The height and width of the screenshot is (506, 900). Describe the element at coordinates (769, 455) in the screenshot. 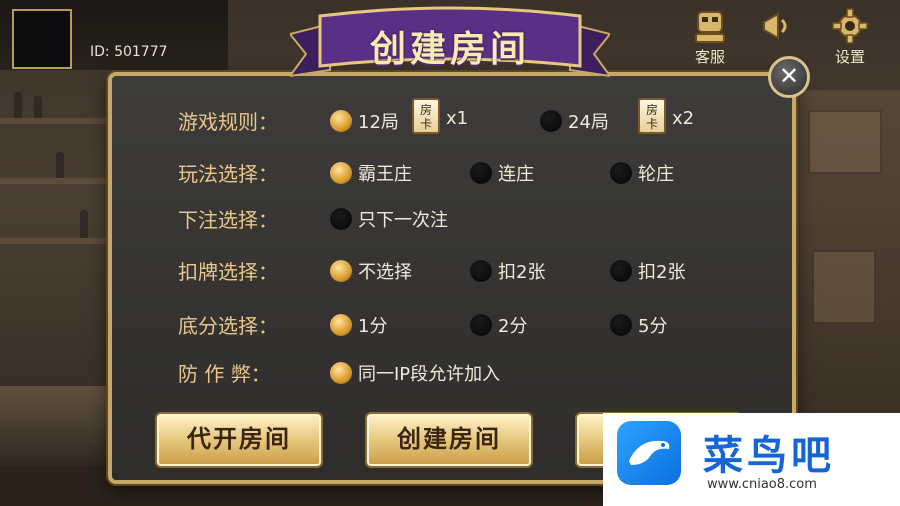

I see `watermark-title: 菜鸟吧` at that location.